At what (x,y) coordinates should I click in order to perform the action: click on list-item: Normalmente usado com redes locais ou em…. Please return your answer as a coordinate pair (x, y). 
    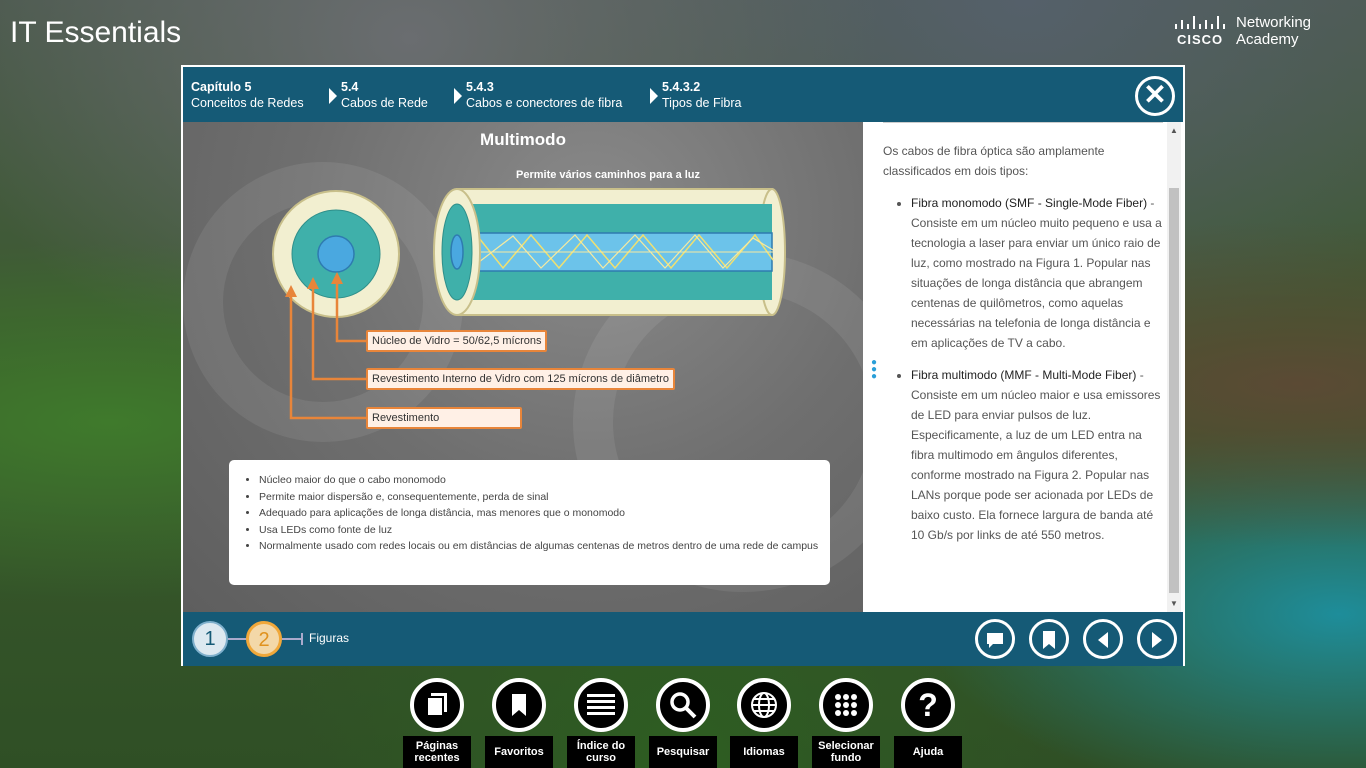
    Looking at the image, I should click on (540, 546).